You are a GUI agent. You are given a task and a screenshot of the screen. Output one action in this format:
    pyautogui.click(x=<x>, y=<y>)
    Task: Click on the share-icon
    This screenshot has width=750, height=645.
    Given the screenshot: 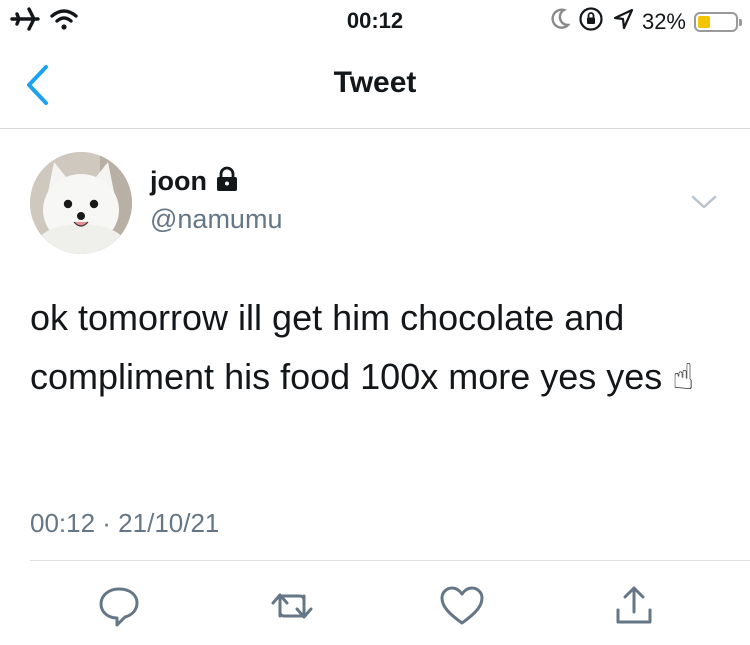 What is the action you would take?
    pyautogui.click(x=634, y=605)
    